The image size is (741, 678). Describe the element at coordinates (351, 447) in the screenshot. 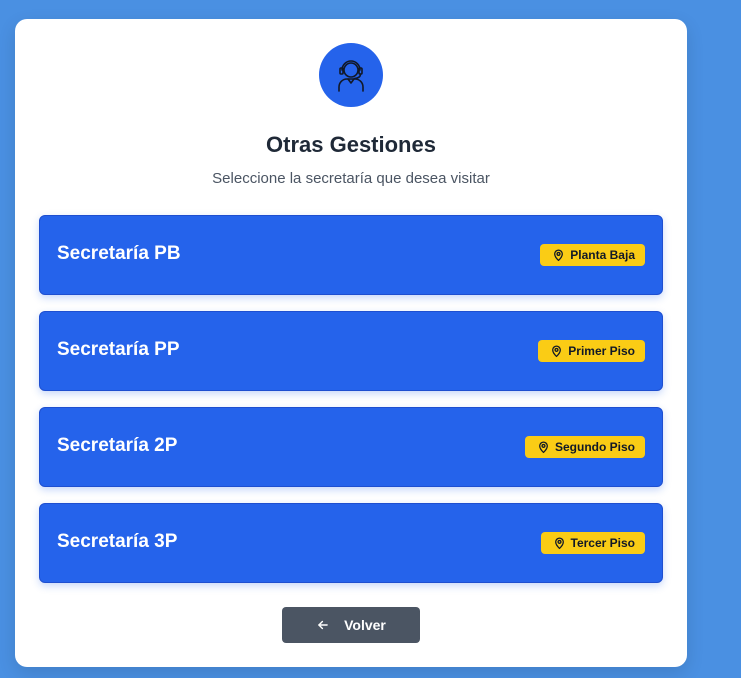

I see `option-secretaria-2p: Secretaría 2P Segundo Piso` at that location.